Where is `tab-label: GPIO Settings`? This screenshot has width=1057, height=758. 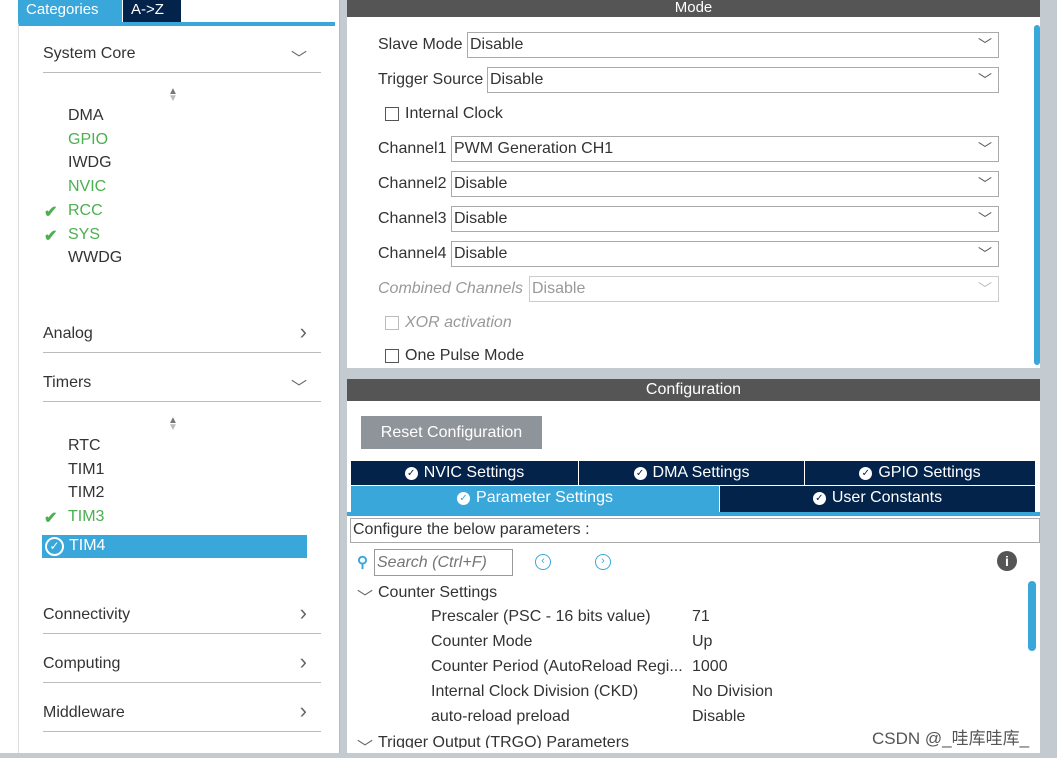
tab-label: GPIO Settings is located at coordinates (929, 472).